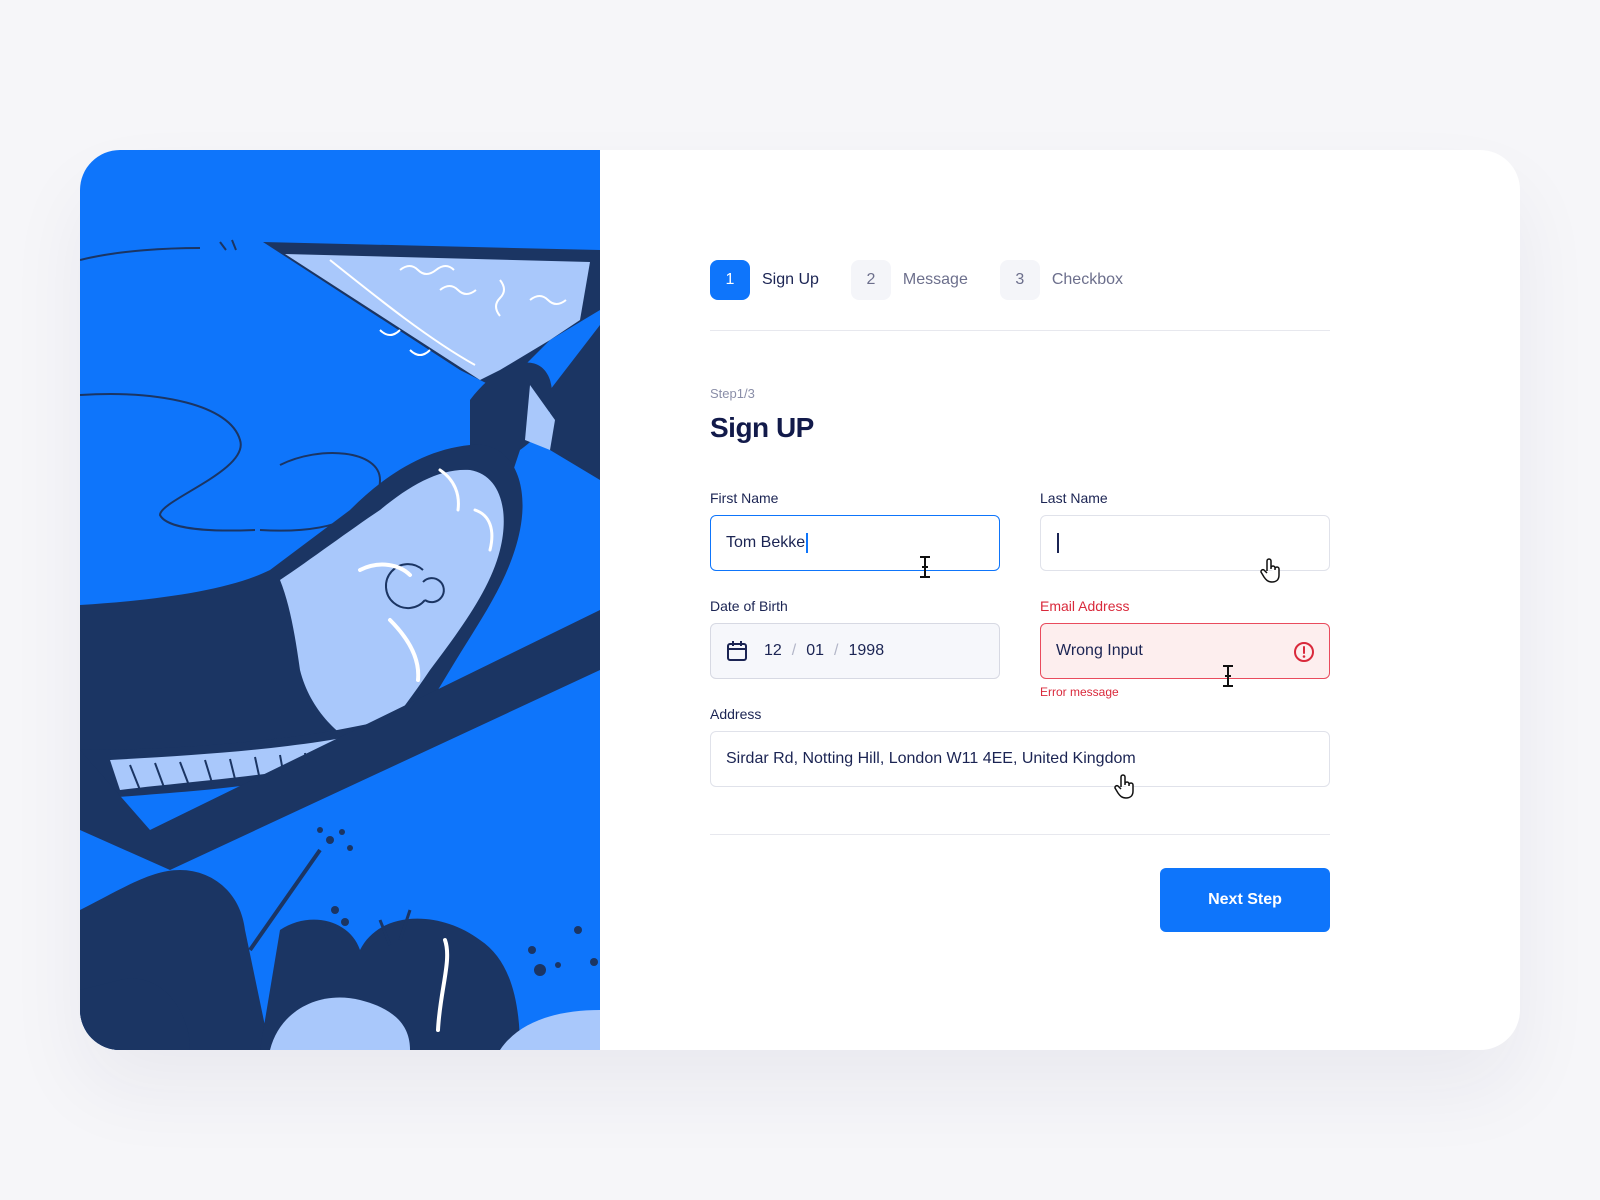  I want to click on address-label: Address, so click(736, 714).